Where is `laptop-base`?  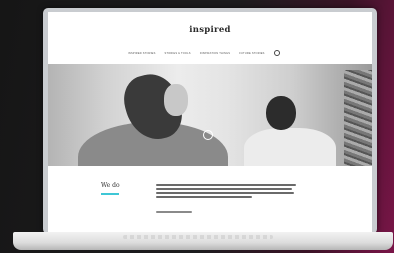
laptop-base is located at coordinates (203, 241).